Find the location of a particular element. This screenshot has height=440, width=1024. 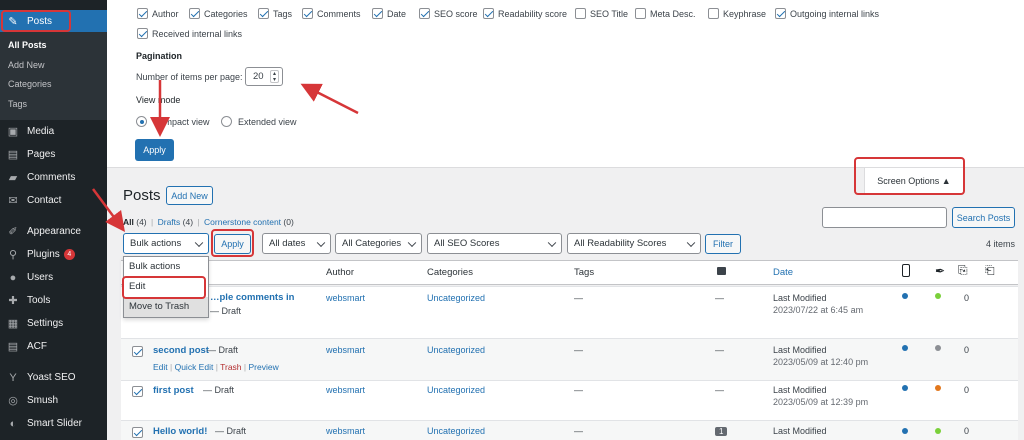

dates-filter-select: All dates is located at coordinates (296, 243).